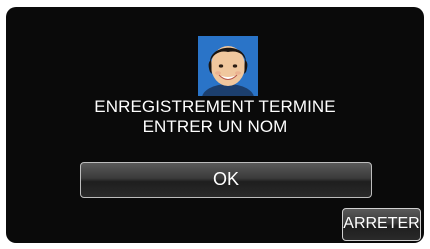  What do you see at coordinates (226, 180) in the screenshot?
I see `ok-button: OK` at bounding box center [226, 180].